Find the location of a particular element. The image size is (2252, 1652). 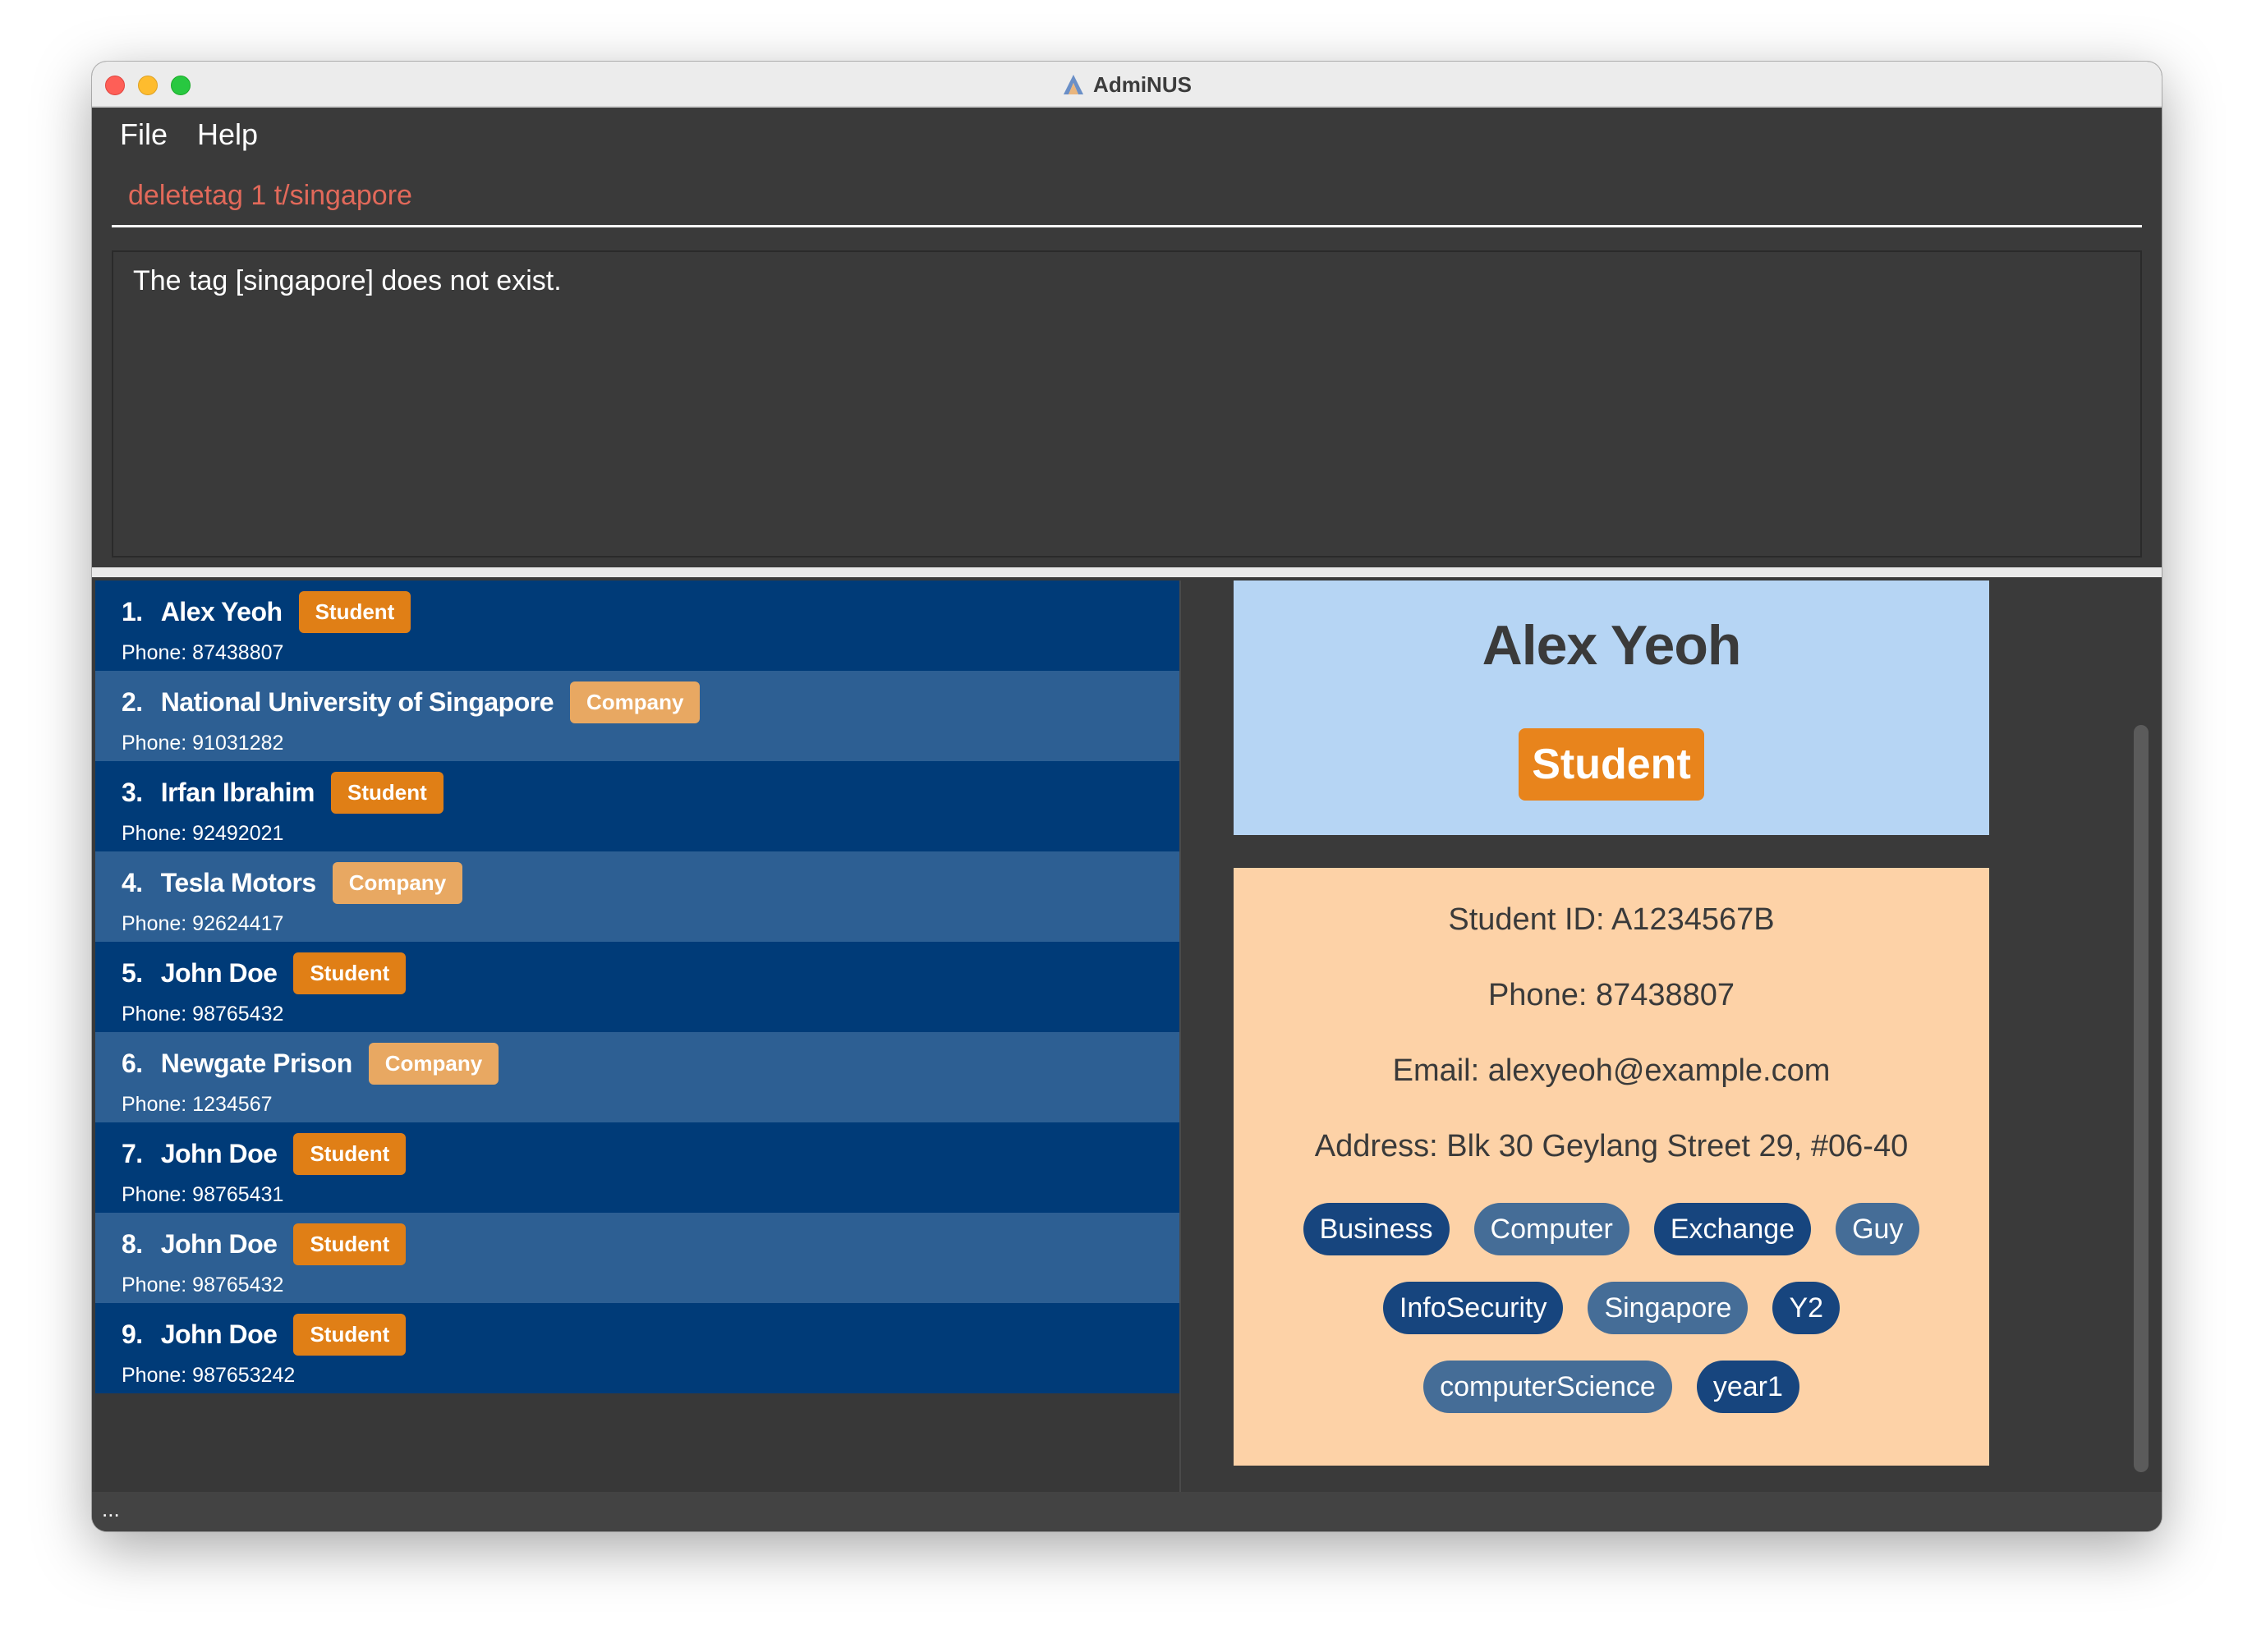

person-card-header: 3. Irfan Ibrahim Student is located at coordinates (283, 793).